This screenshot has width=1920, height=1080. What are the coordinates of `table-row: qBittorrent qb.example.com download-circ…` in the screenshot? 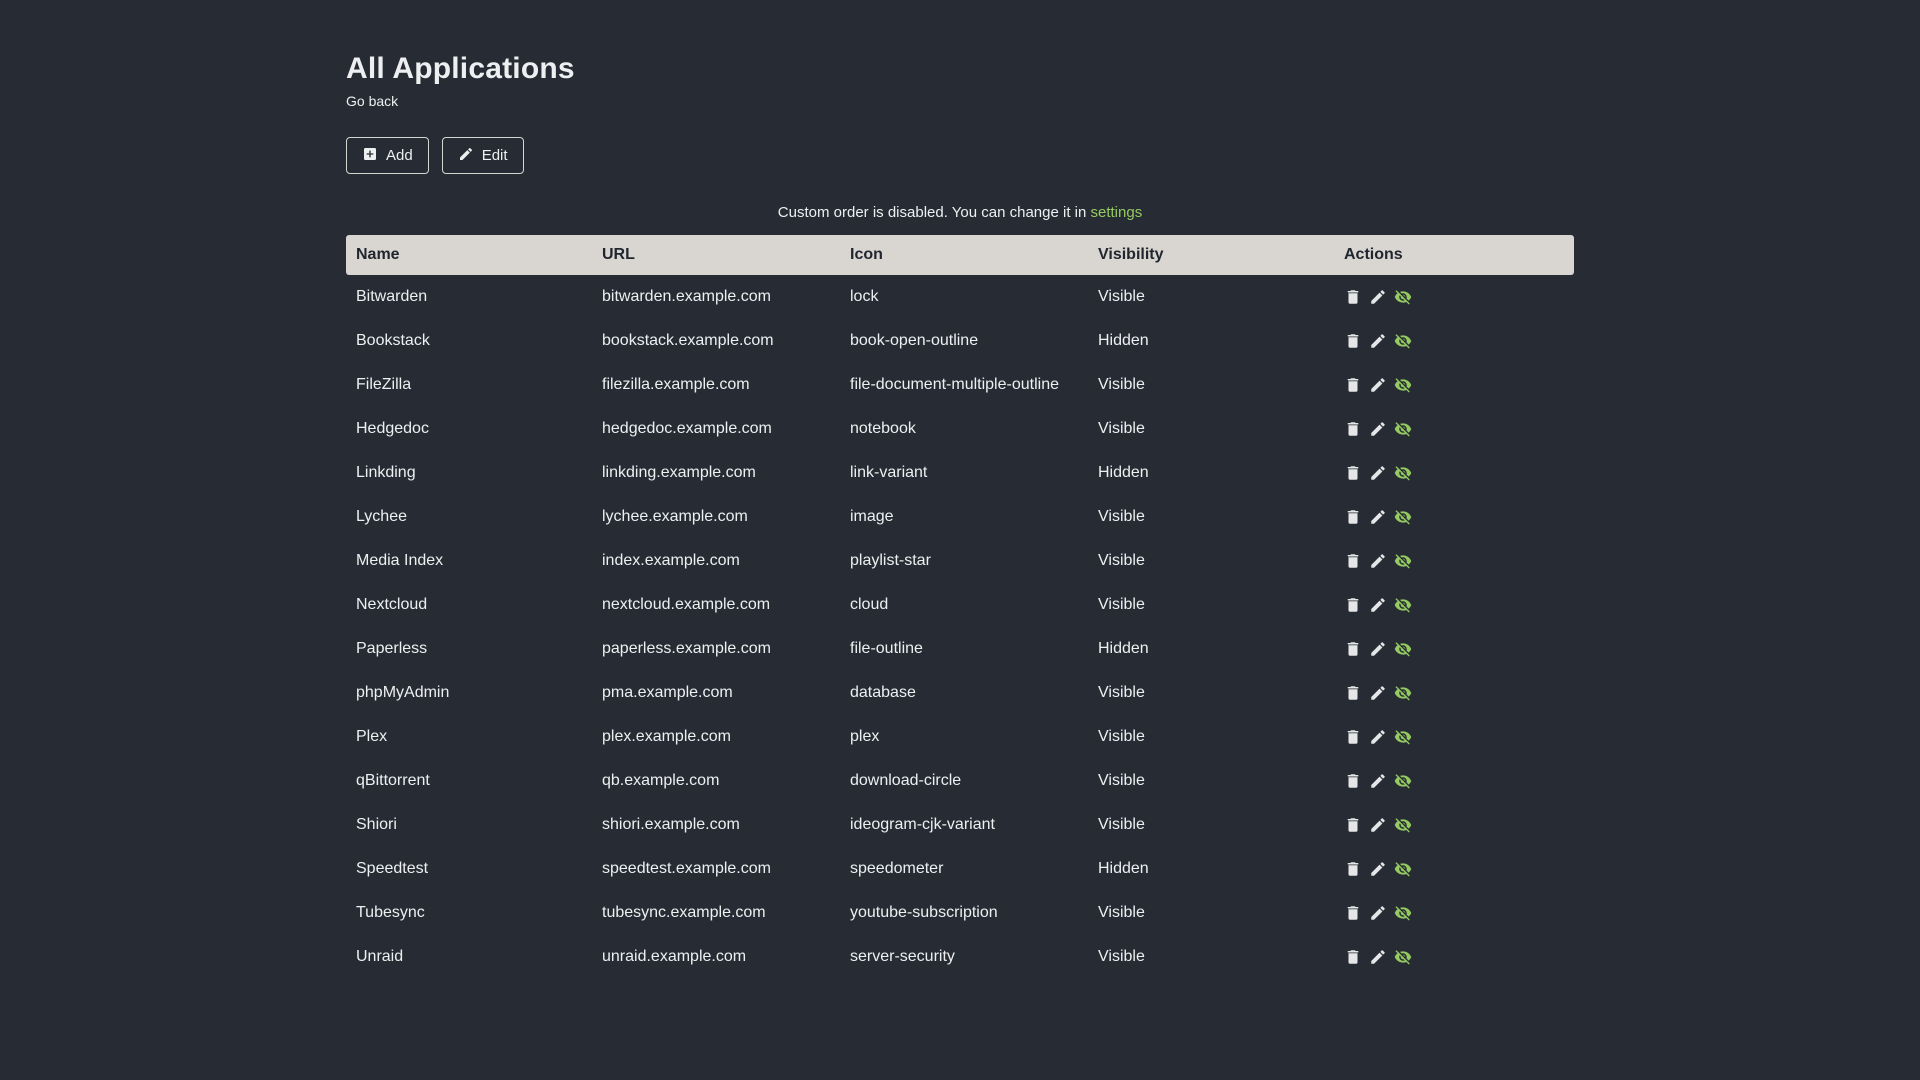 It's located at (960, 781).